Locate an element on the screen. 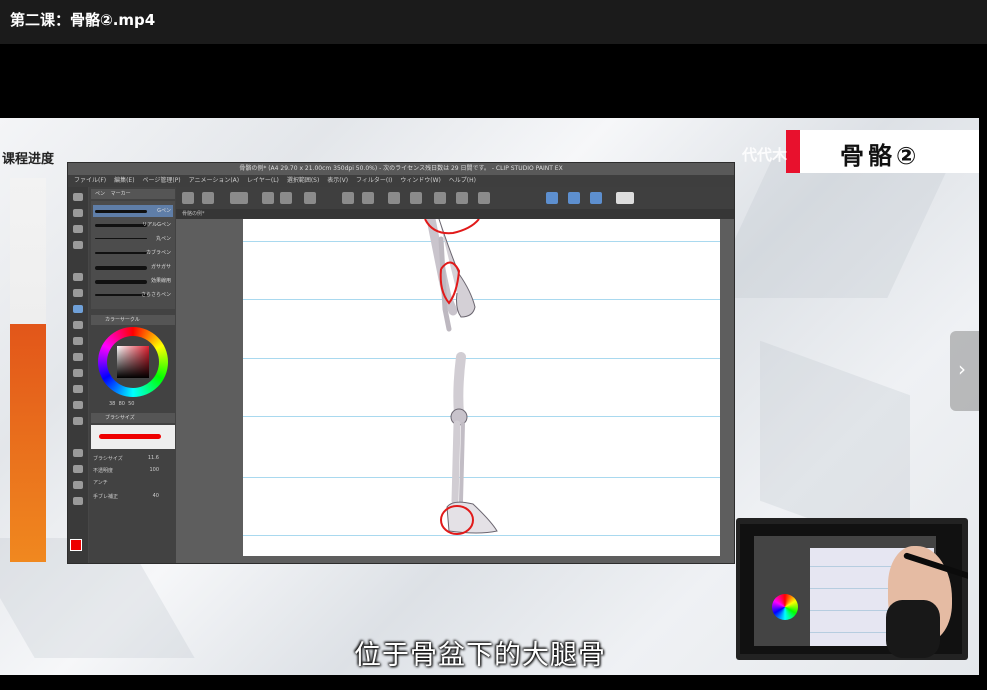 This screenshot has height=690, width=987. snap-icon is located at coordinates (552, 198).